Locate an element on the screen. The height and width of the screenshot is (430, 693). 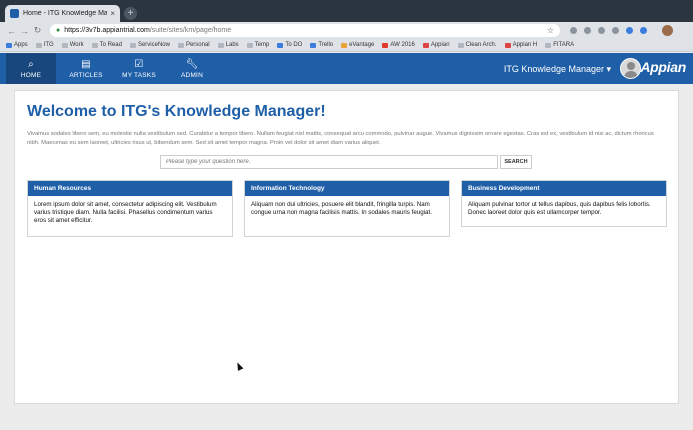
bookmark-item: ITG is located at coordinates (44, 45).